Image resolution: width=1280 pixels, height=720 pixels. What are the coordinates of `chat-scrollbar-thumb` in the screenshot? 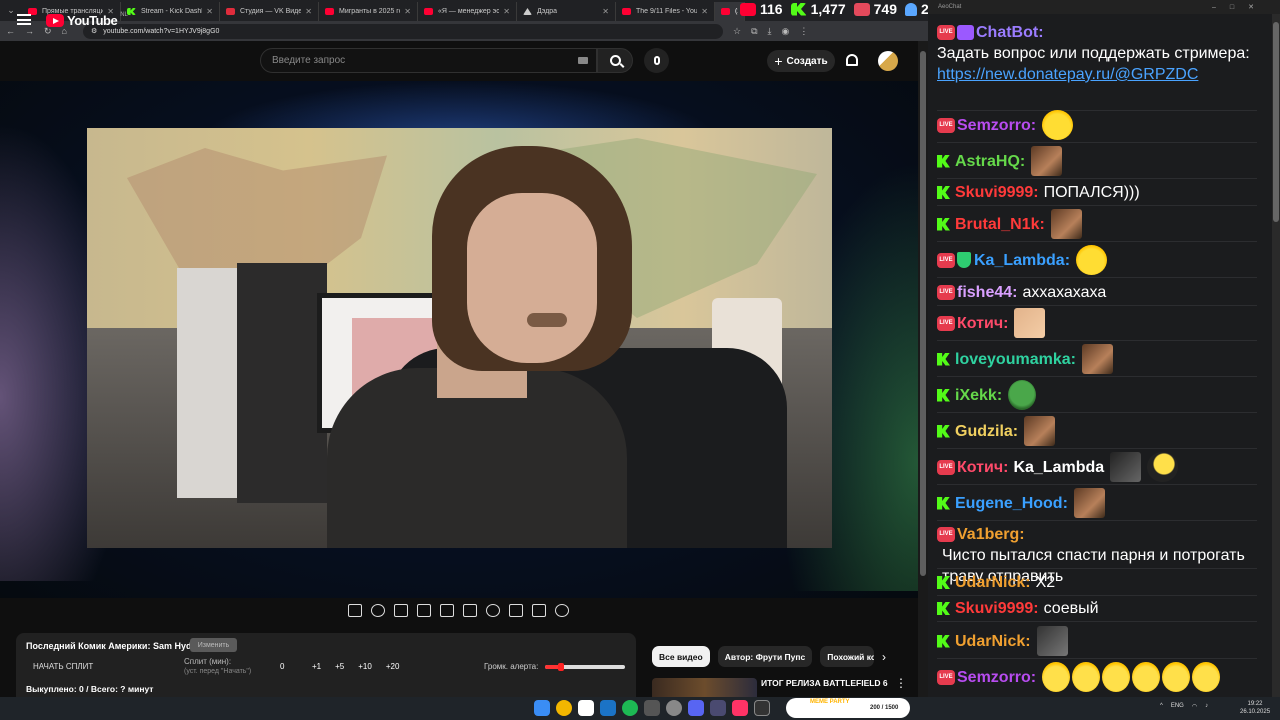 It's located at (1276, 122).